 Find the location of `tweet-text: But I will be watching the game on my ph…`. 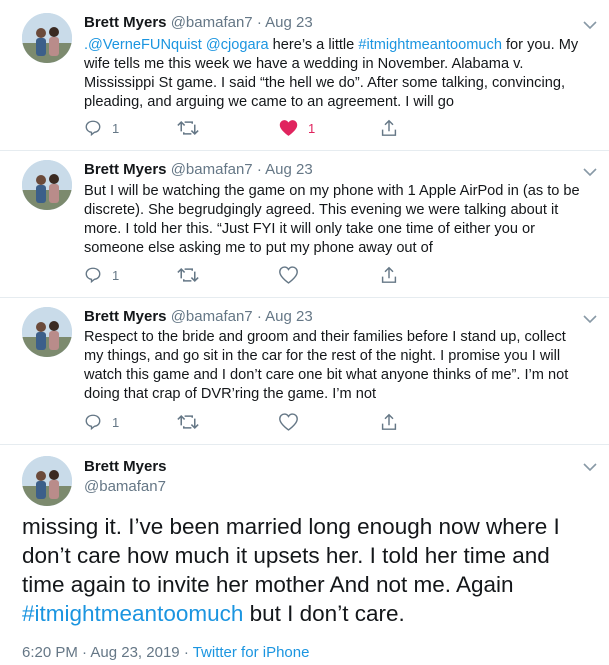

tweet-text: But I will be watching the game on my ph… is located at coordinates (332, 219).